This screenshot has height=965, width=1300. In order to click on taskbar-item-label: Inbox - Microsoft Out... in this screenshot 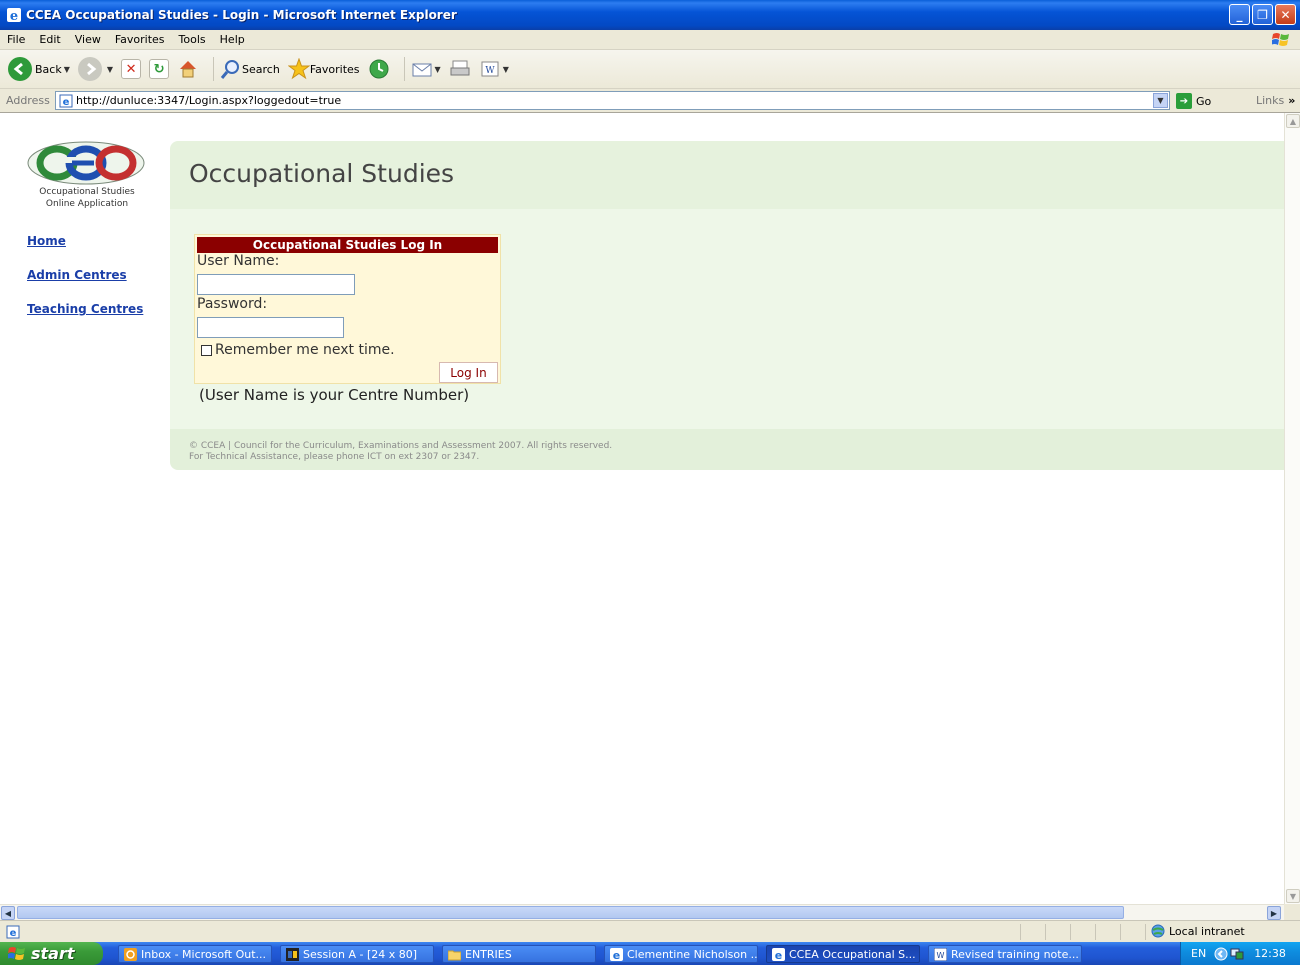, I will do `click(204, 954)`.